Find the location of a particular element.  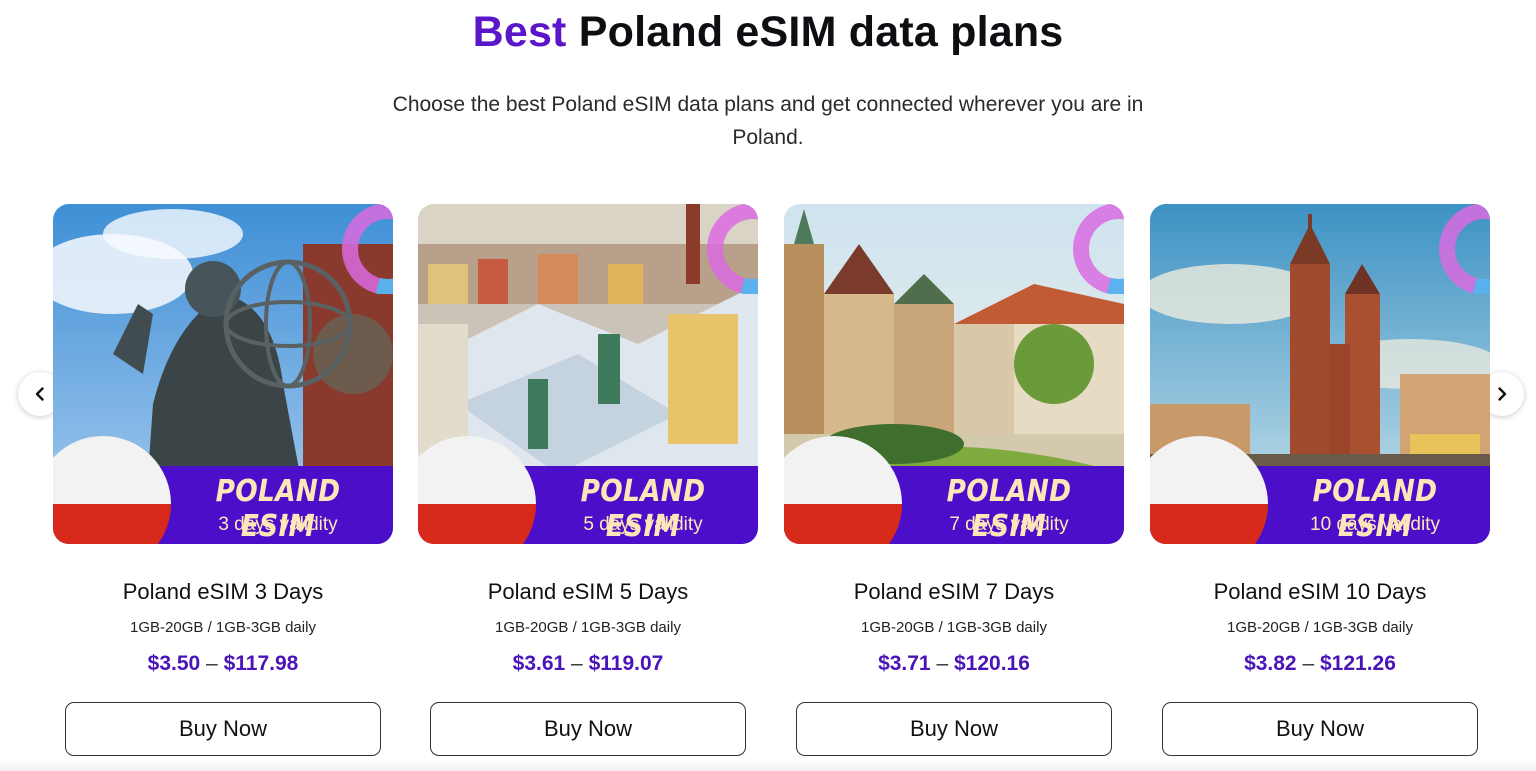

plan-image: POLAND ESIM 3 days validity is located at coordinates (223, 374).